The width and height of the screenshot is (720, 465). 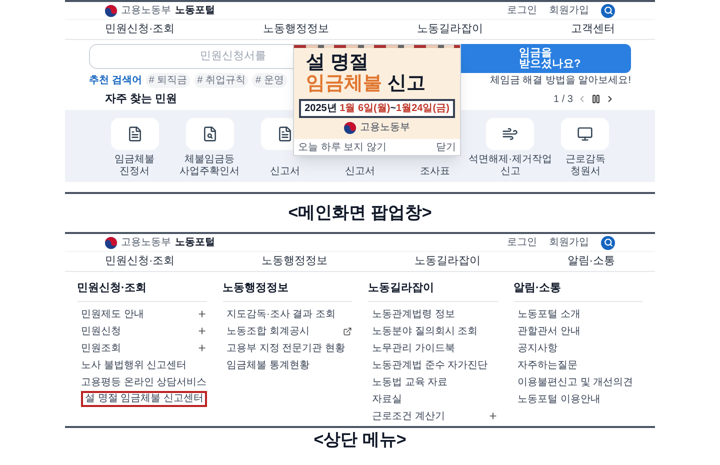 I want to click on menu-column-title: 노동길라잡이, so click(x=433, y=291).